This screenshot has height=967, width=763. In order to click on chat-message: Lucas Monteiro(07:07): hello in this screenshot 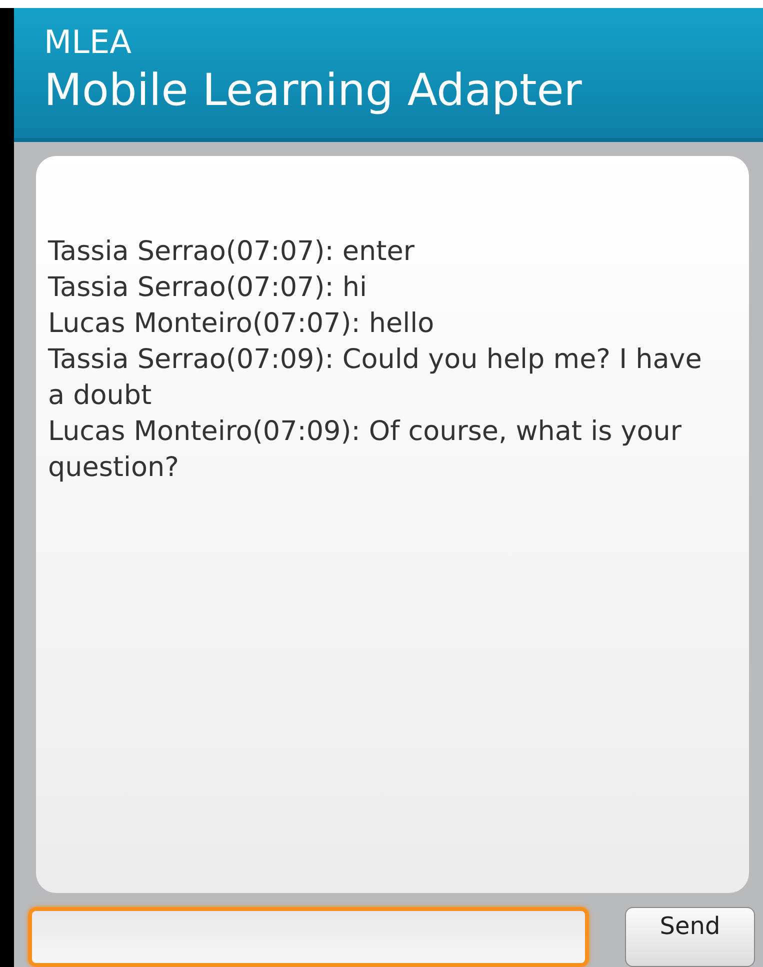, I will do `click(242, 324)`.